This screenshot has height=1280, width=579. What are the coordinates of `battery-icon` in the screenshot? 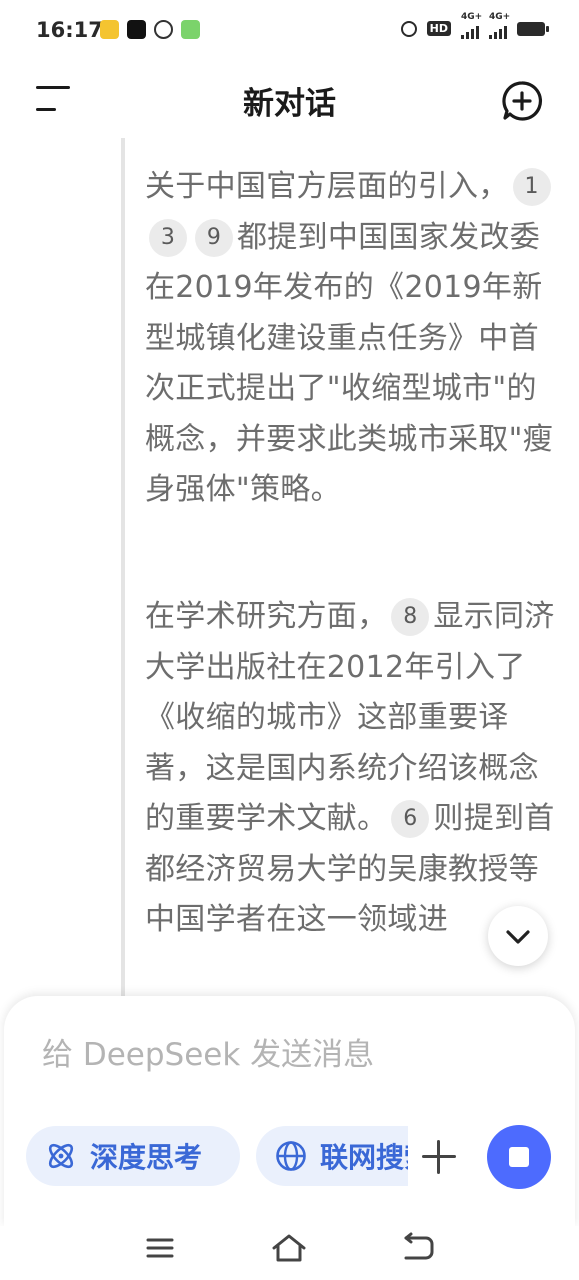 It's located at (533, 28).